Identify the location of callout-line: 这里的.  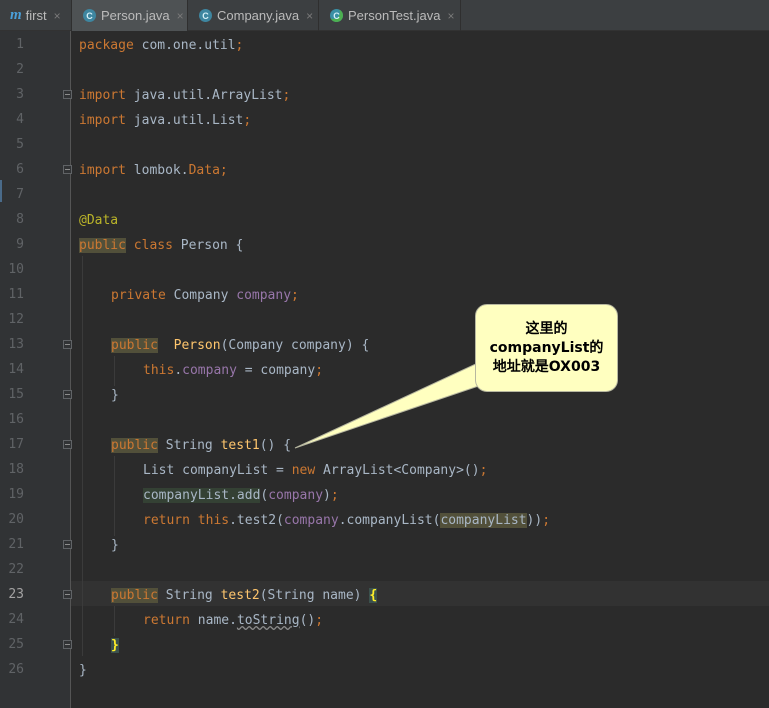
(546, 328).